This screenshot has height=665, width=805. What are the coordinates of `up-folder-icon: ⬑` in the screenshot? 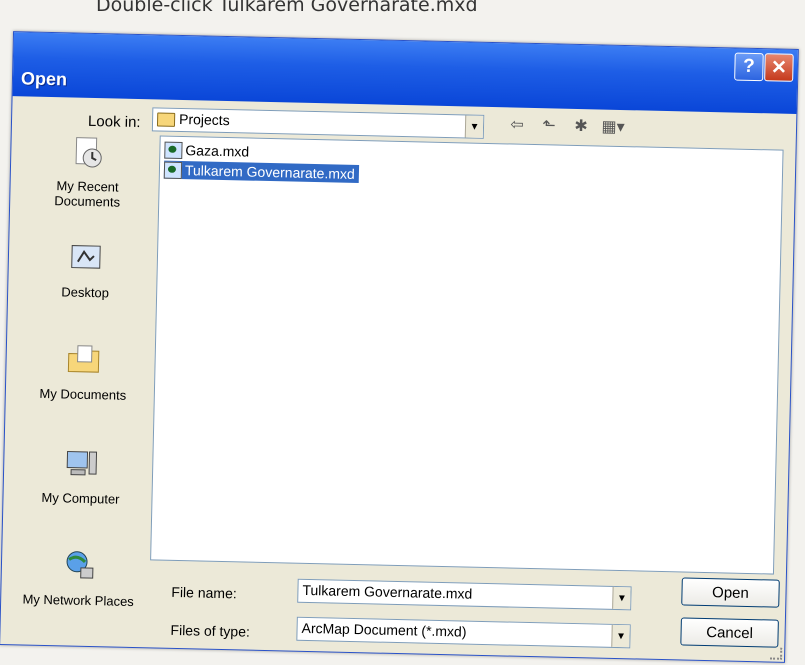 It's located at (549, 125).